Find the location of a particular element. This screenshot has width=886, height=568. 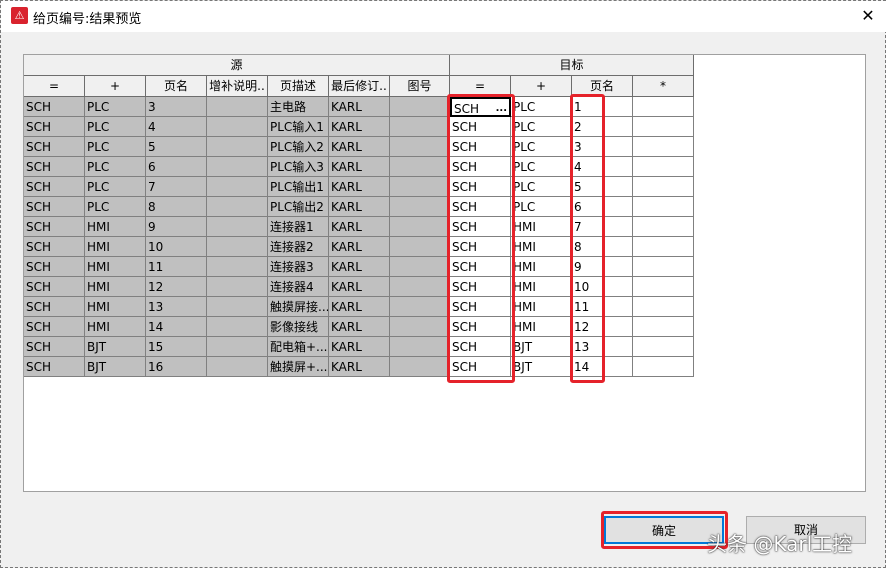

source-cell: 连接器1 is located at coordinates (298, 227).